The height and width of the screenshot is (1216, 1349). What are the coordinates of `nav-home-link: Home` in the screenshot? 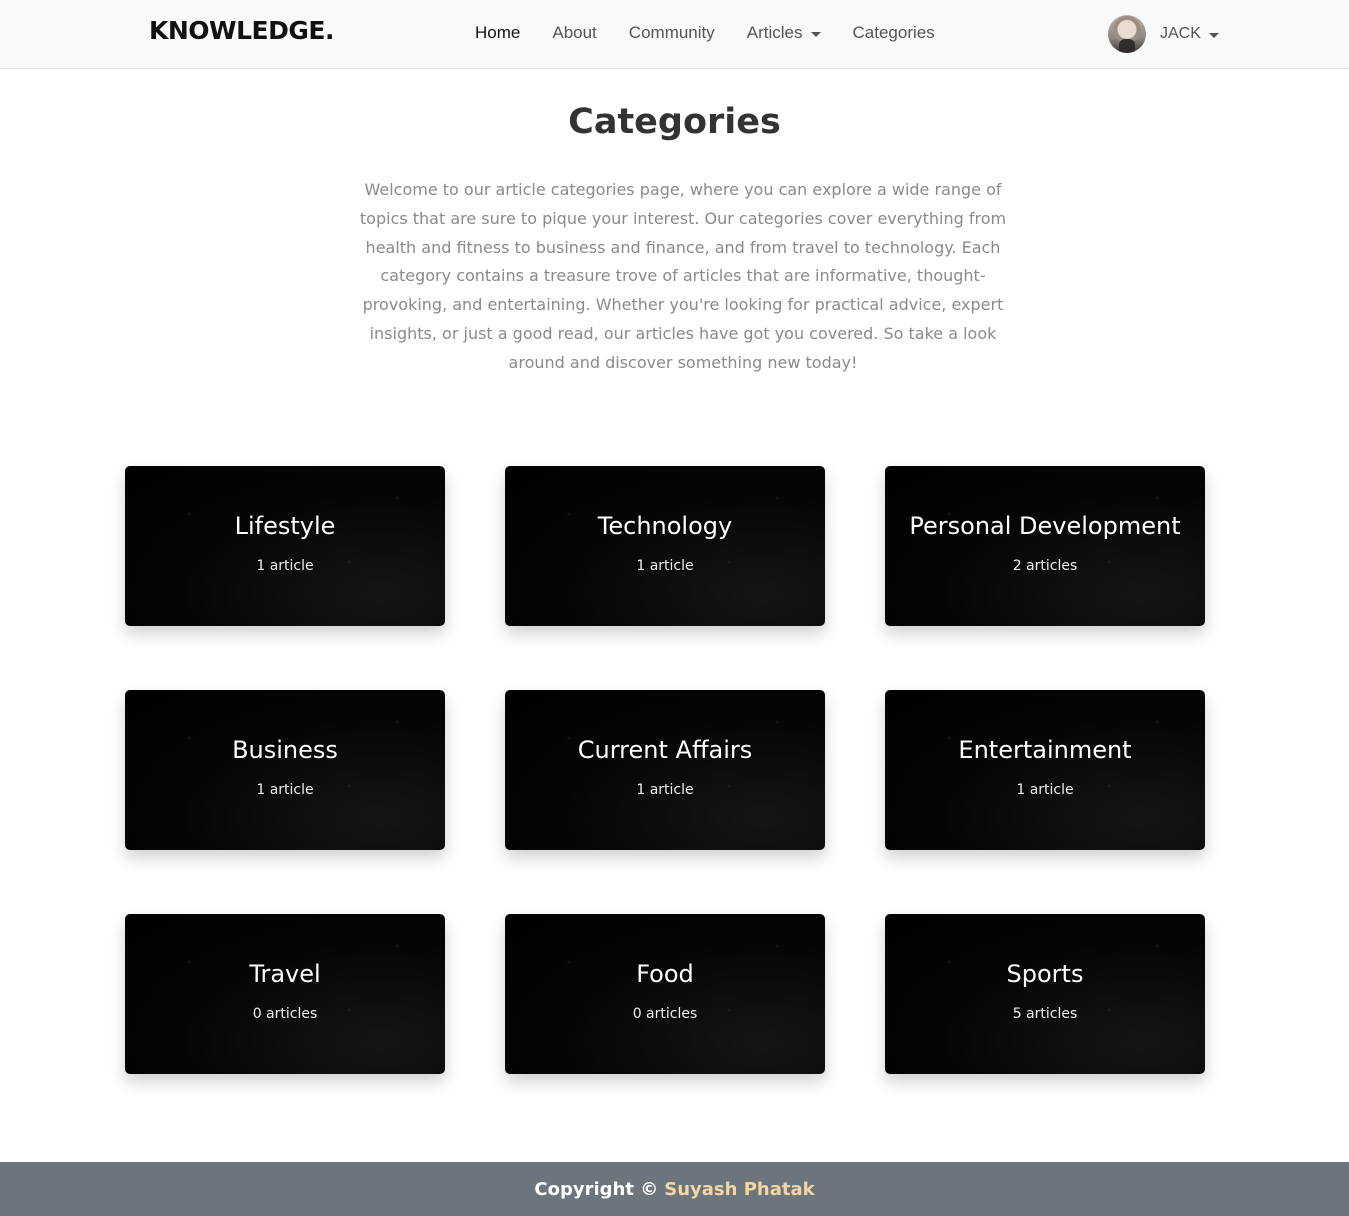 It's located at (497, 33).